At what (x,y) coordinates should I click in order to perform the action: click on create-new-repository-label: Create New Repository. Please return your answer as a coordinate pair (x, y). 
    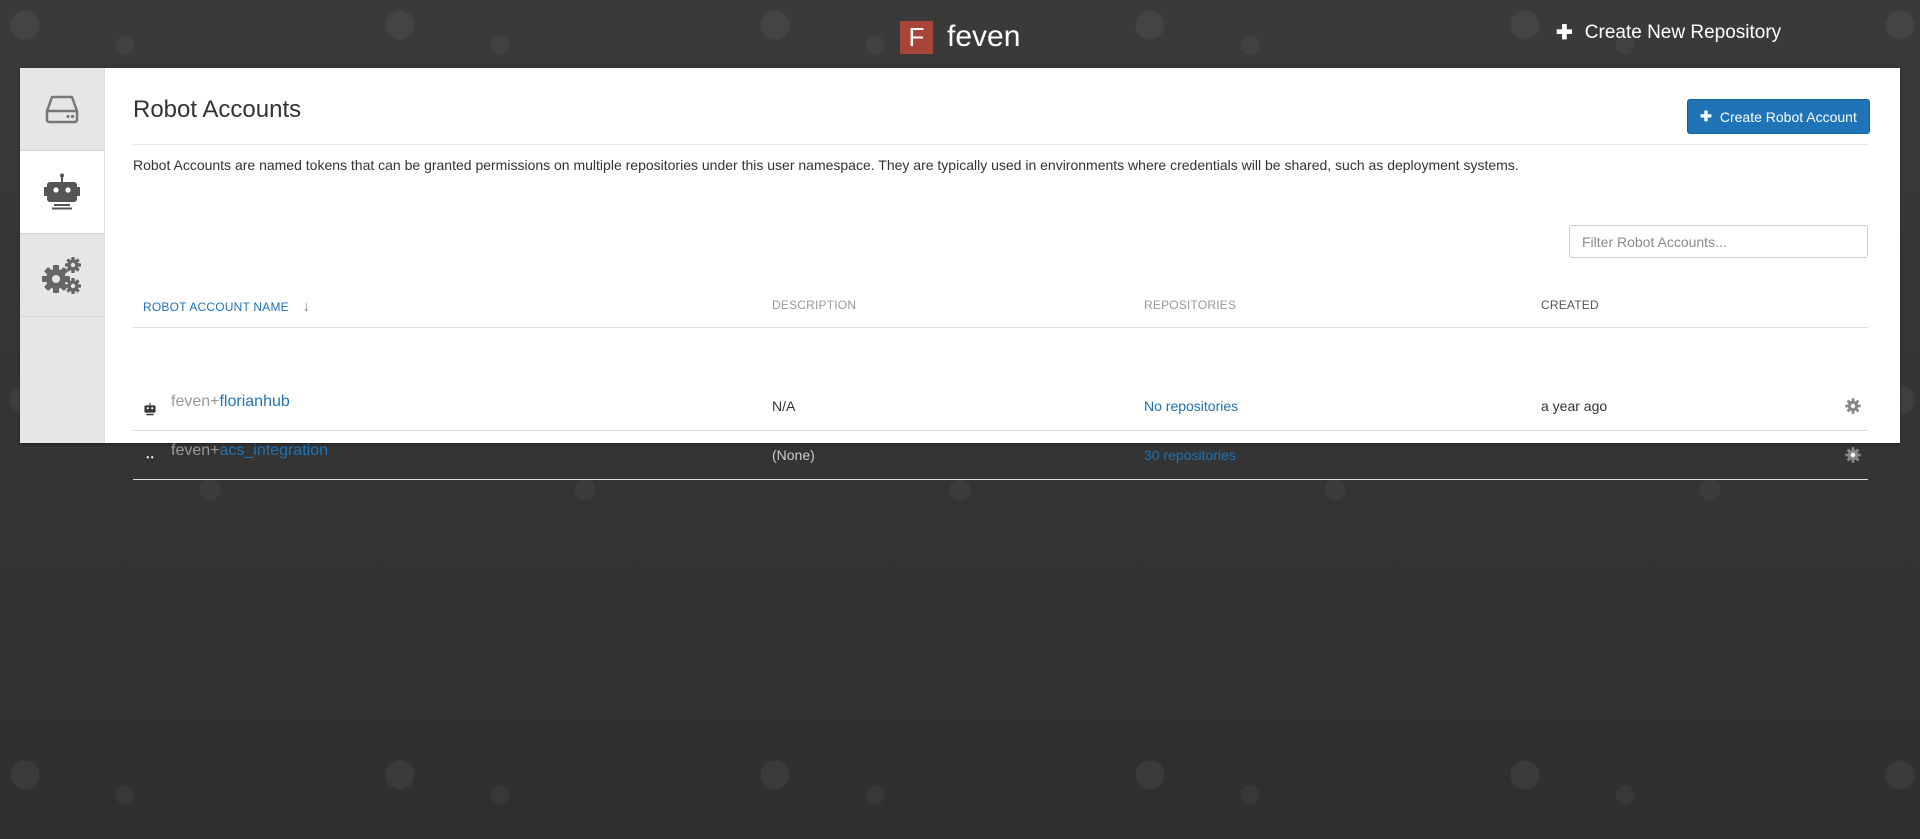
    Looking at the image, I should click on (1683, 32).